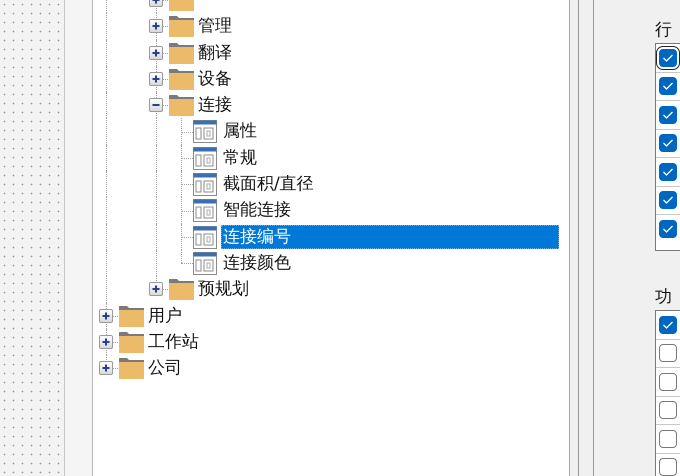 The height and width of the screenshot is (476, 680). I want to click on tree-item: 智能连接, so click(257, 210).